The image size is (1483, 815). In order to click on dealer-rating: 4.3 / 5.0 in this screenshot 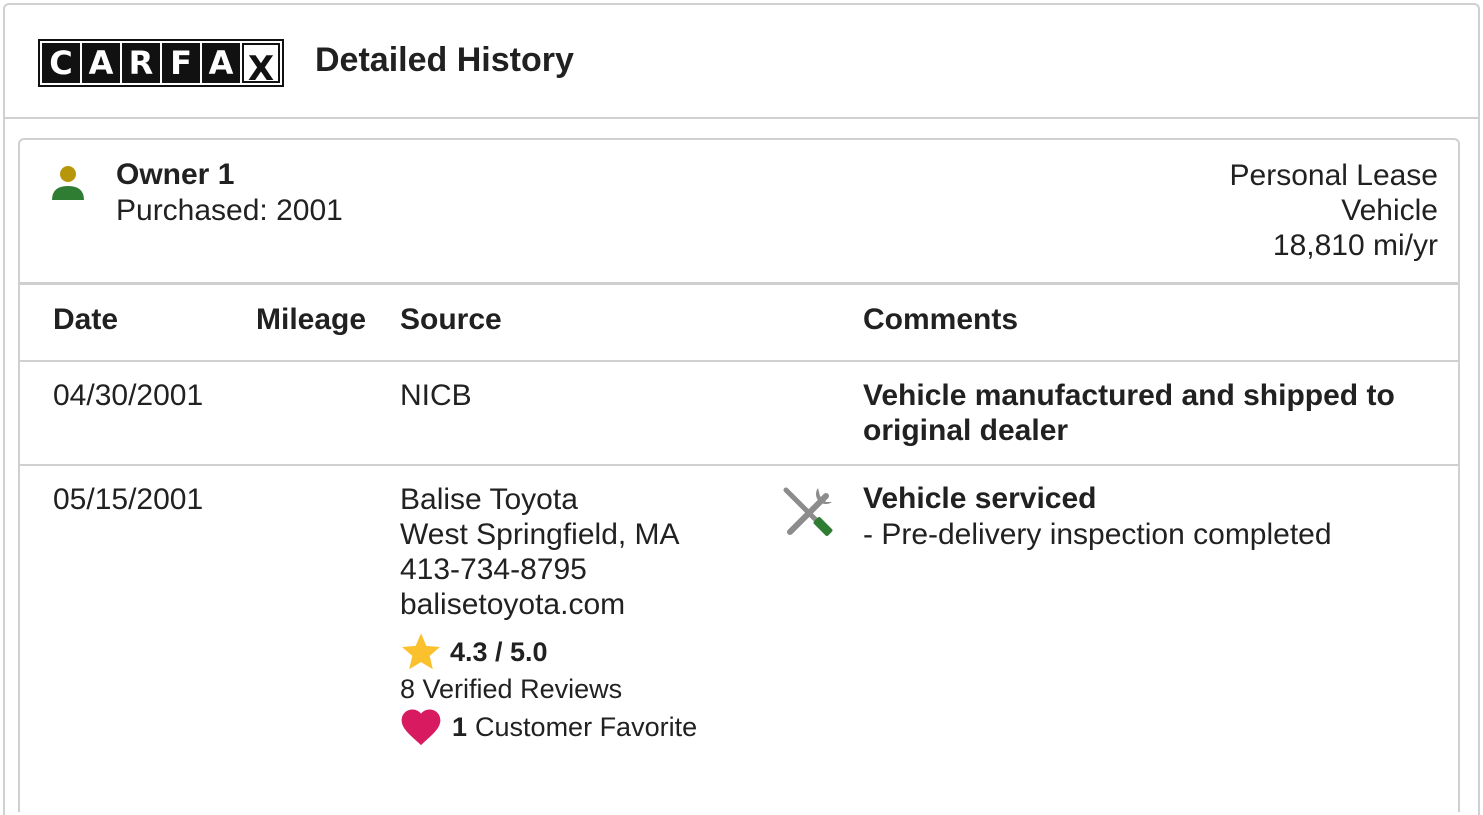, I will do `click(474, 652)`.